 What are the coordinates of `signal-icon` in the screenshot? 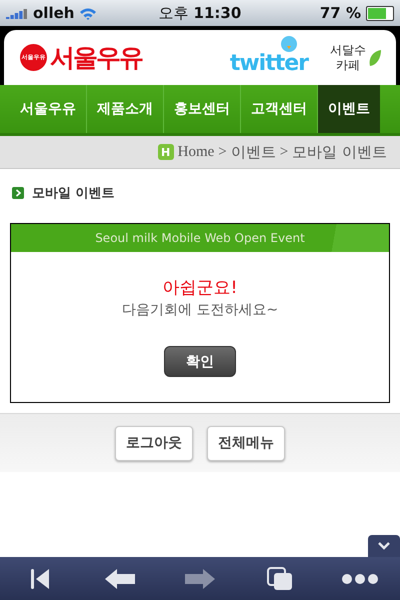 It's located at (17, 13).